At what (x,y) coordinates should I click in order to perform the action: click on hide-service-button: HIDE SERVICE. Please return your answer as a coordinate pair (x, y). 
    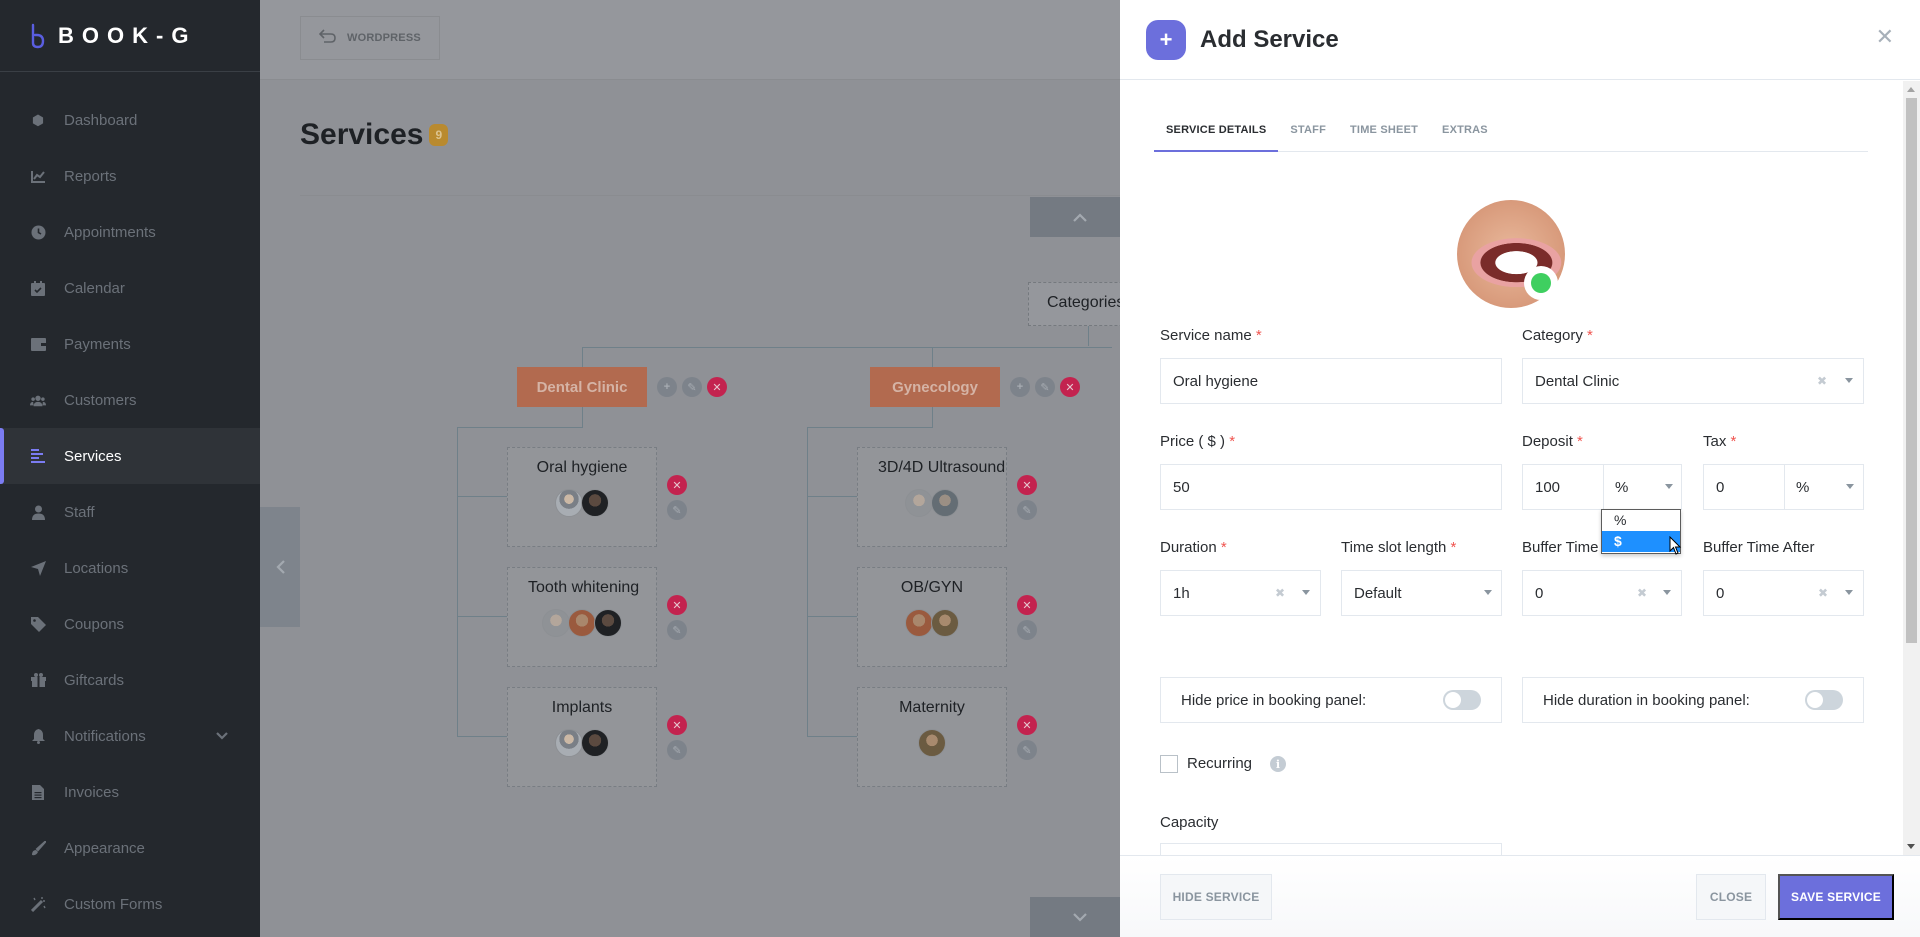
    Looking at the image, I should click on (1216, 897).